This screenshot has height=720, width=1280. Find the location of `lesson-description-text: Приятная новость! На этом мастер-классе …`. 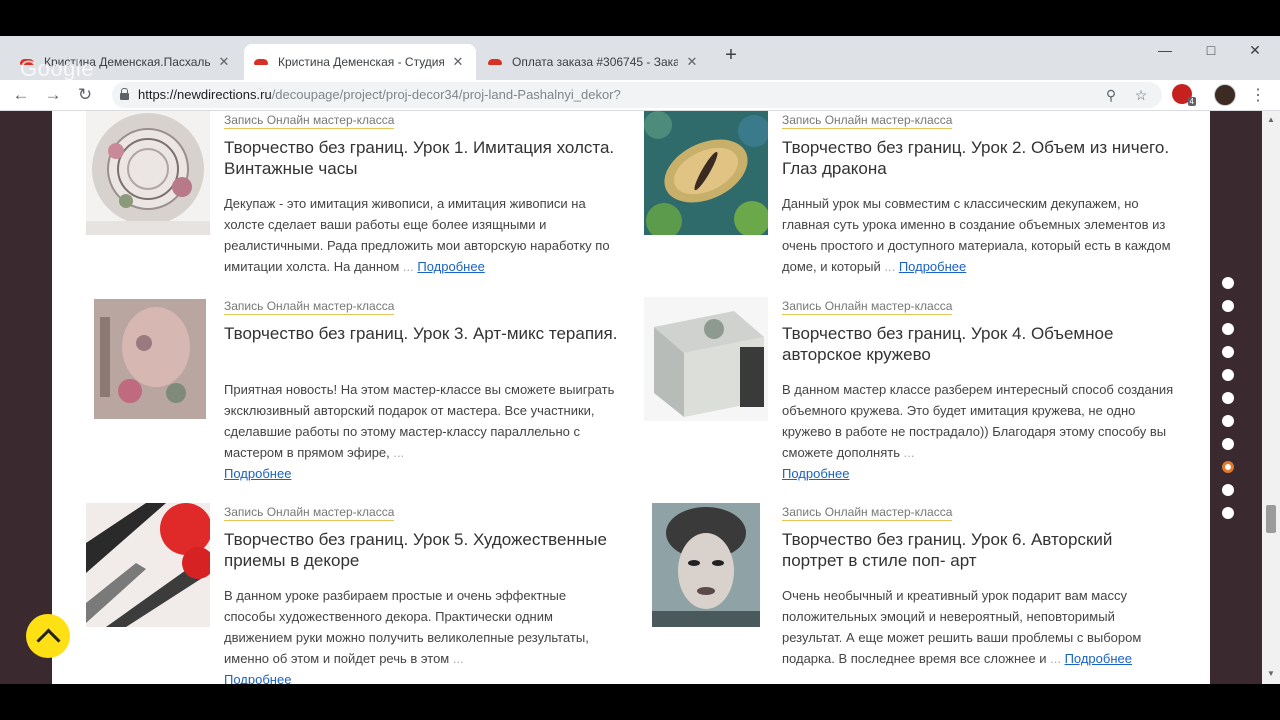

lesson-description-text: Приятная новость! На этом мастер-классе … is located at coordinates (419, 421).